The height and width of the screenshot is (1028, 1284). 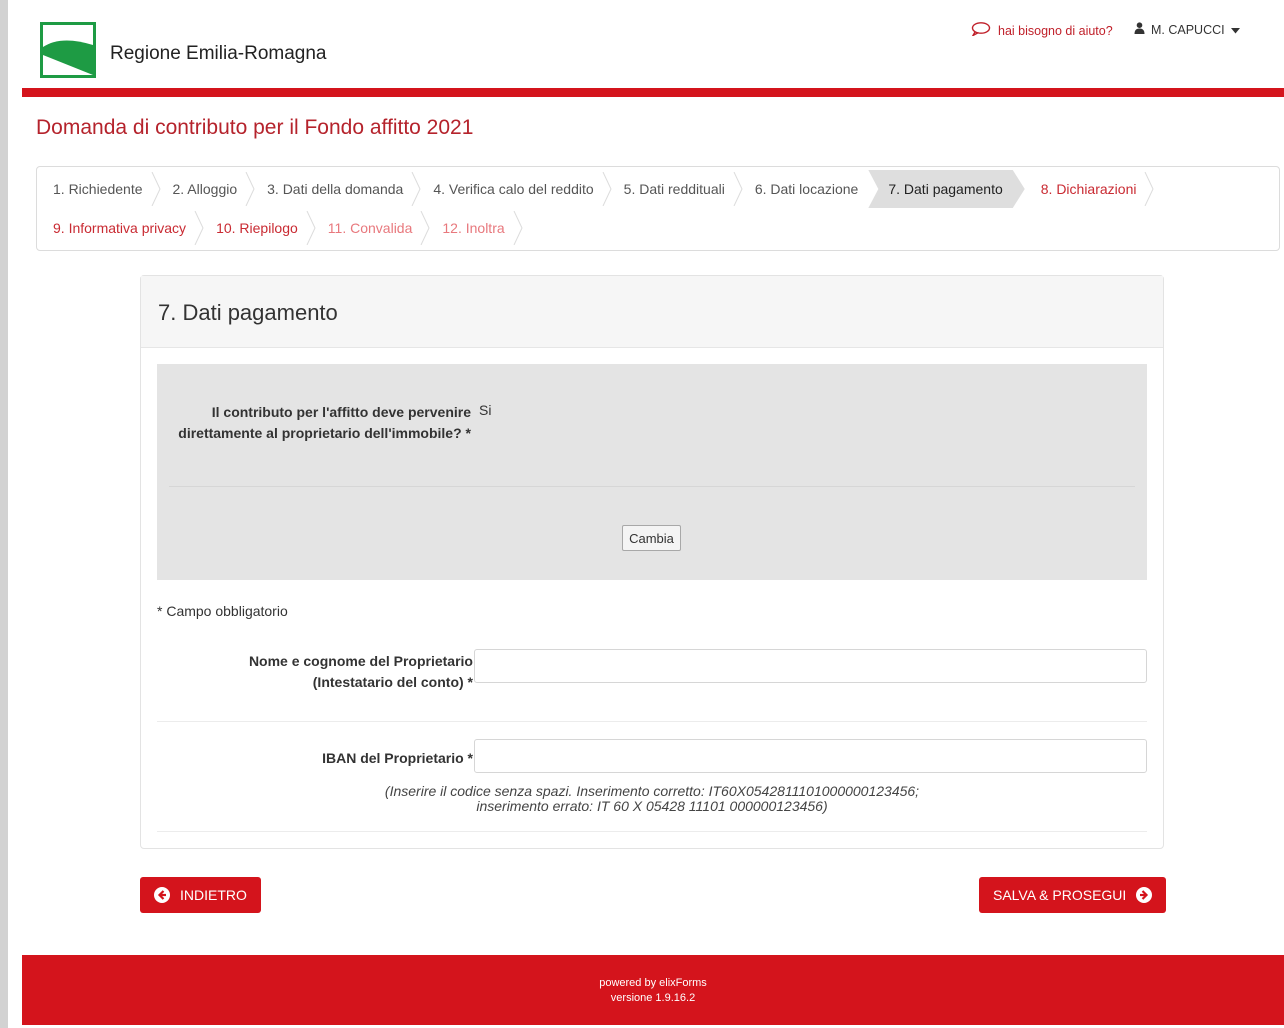 What do you see at coordinates (675, 189) in the screenshot?
I see `step-5-dati-reddituali: 5. Dati reddituali` at bounding box center [675, 189].